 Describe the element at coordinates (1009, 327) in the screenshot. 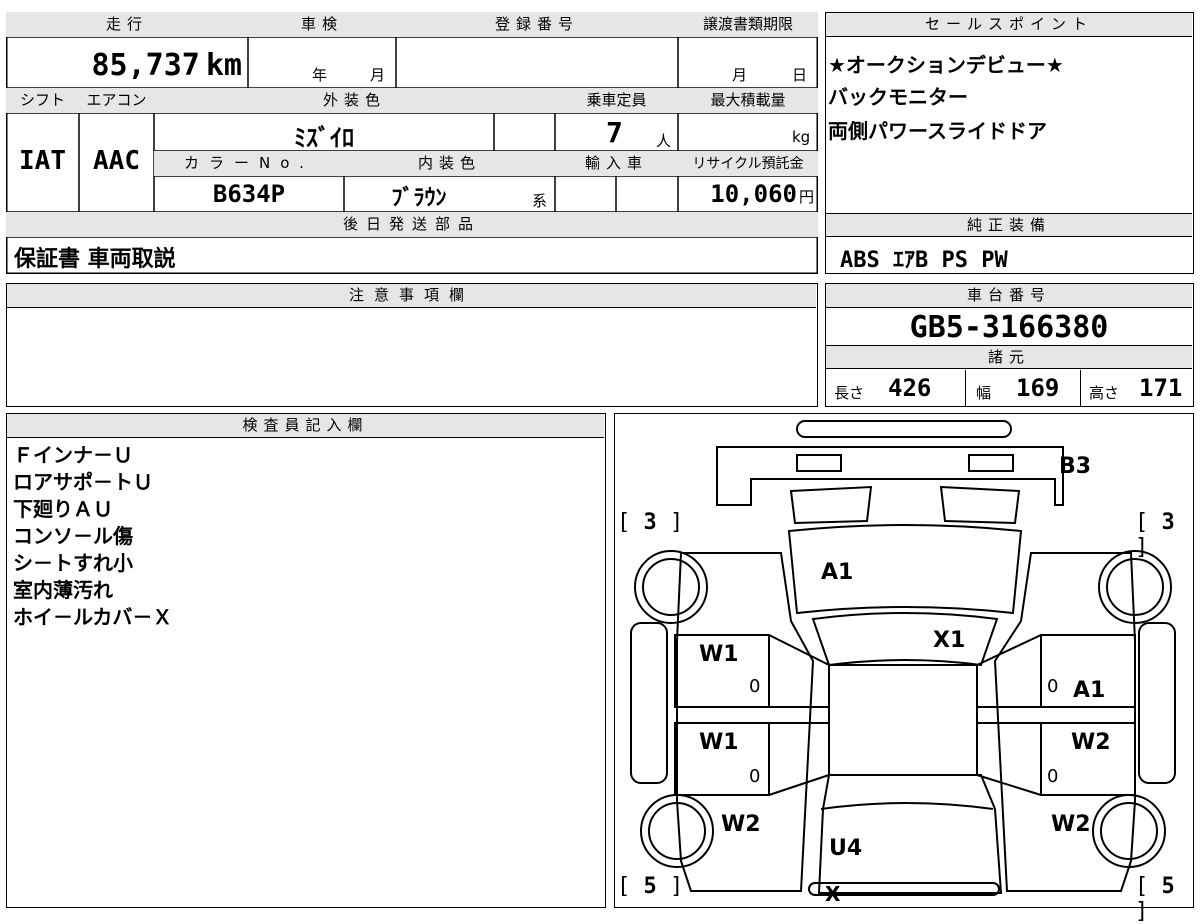

I see `chassis-number: GB5-3166380` at that location.